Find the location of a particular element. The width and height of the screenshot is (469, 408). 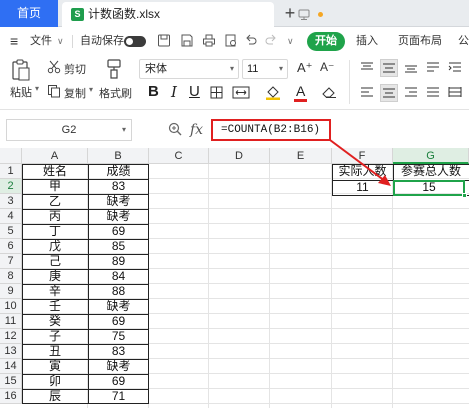

chevron-down-icon: ∨ is located at coordinates (60, 41).